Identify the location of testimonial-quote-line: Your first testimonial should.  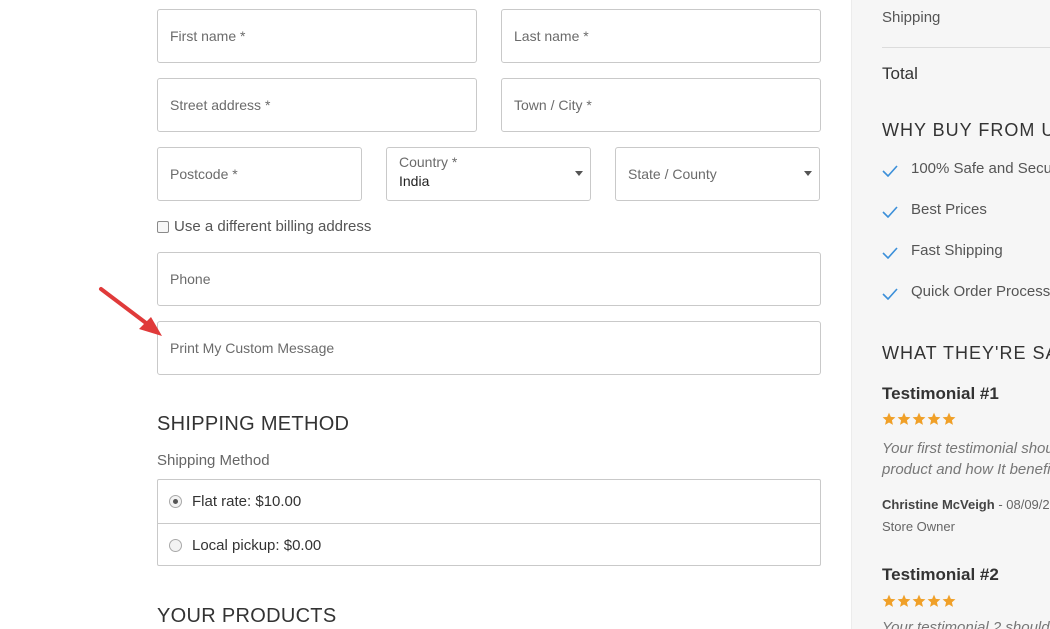
(966, 448).